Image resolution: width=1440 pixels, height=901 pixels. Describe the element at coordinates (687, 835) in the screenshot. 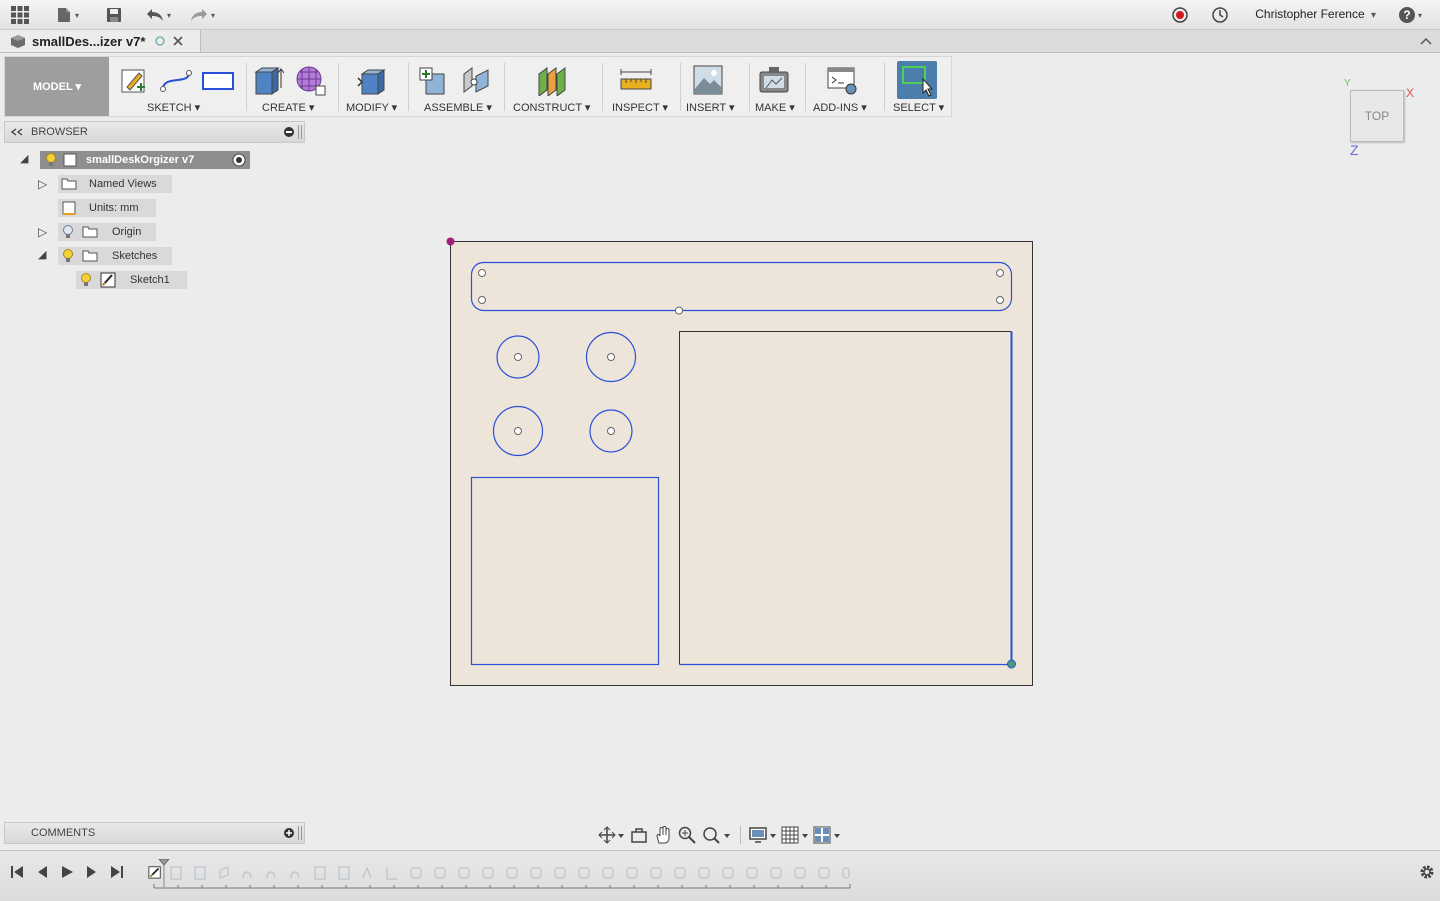

I see `zoom-icon` at that location.